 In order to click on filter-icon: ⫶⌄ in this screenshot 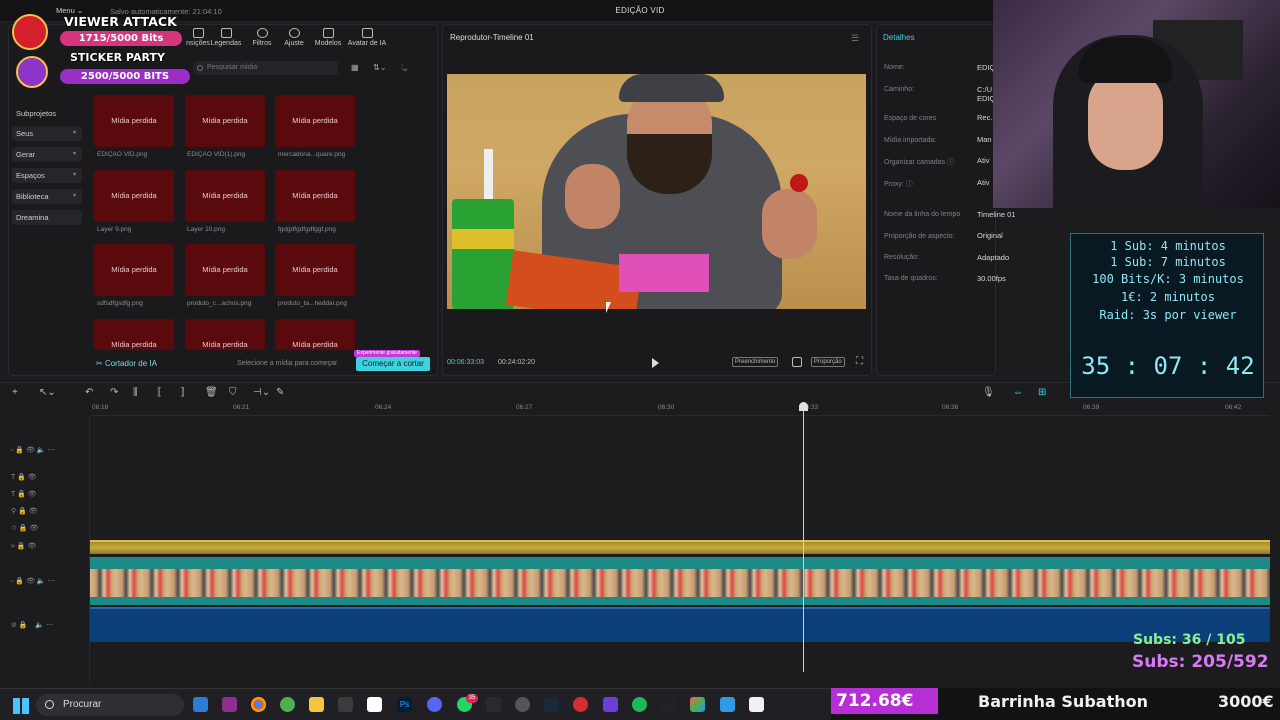, I will do `click(404, 68)`.